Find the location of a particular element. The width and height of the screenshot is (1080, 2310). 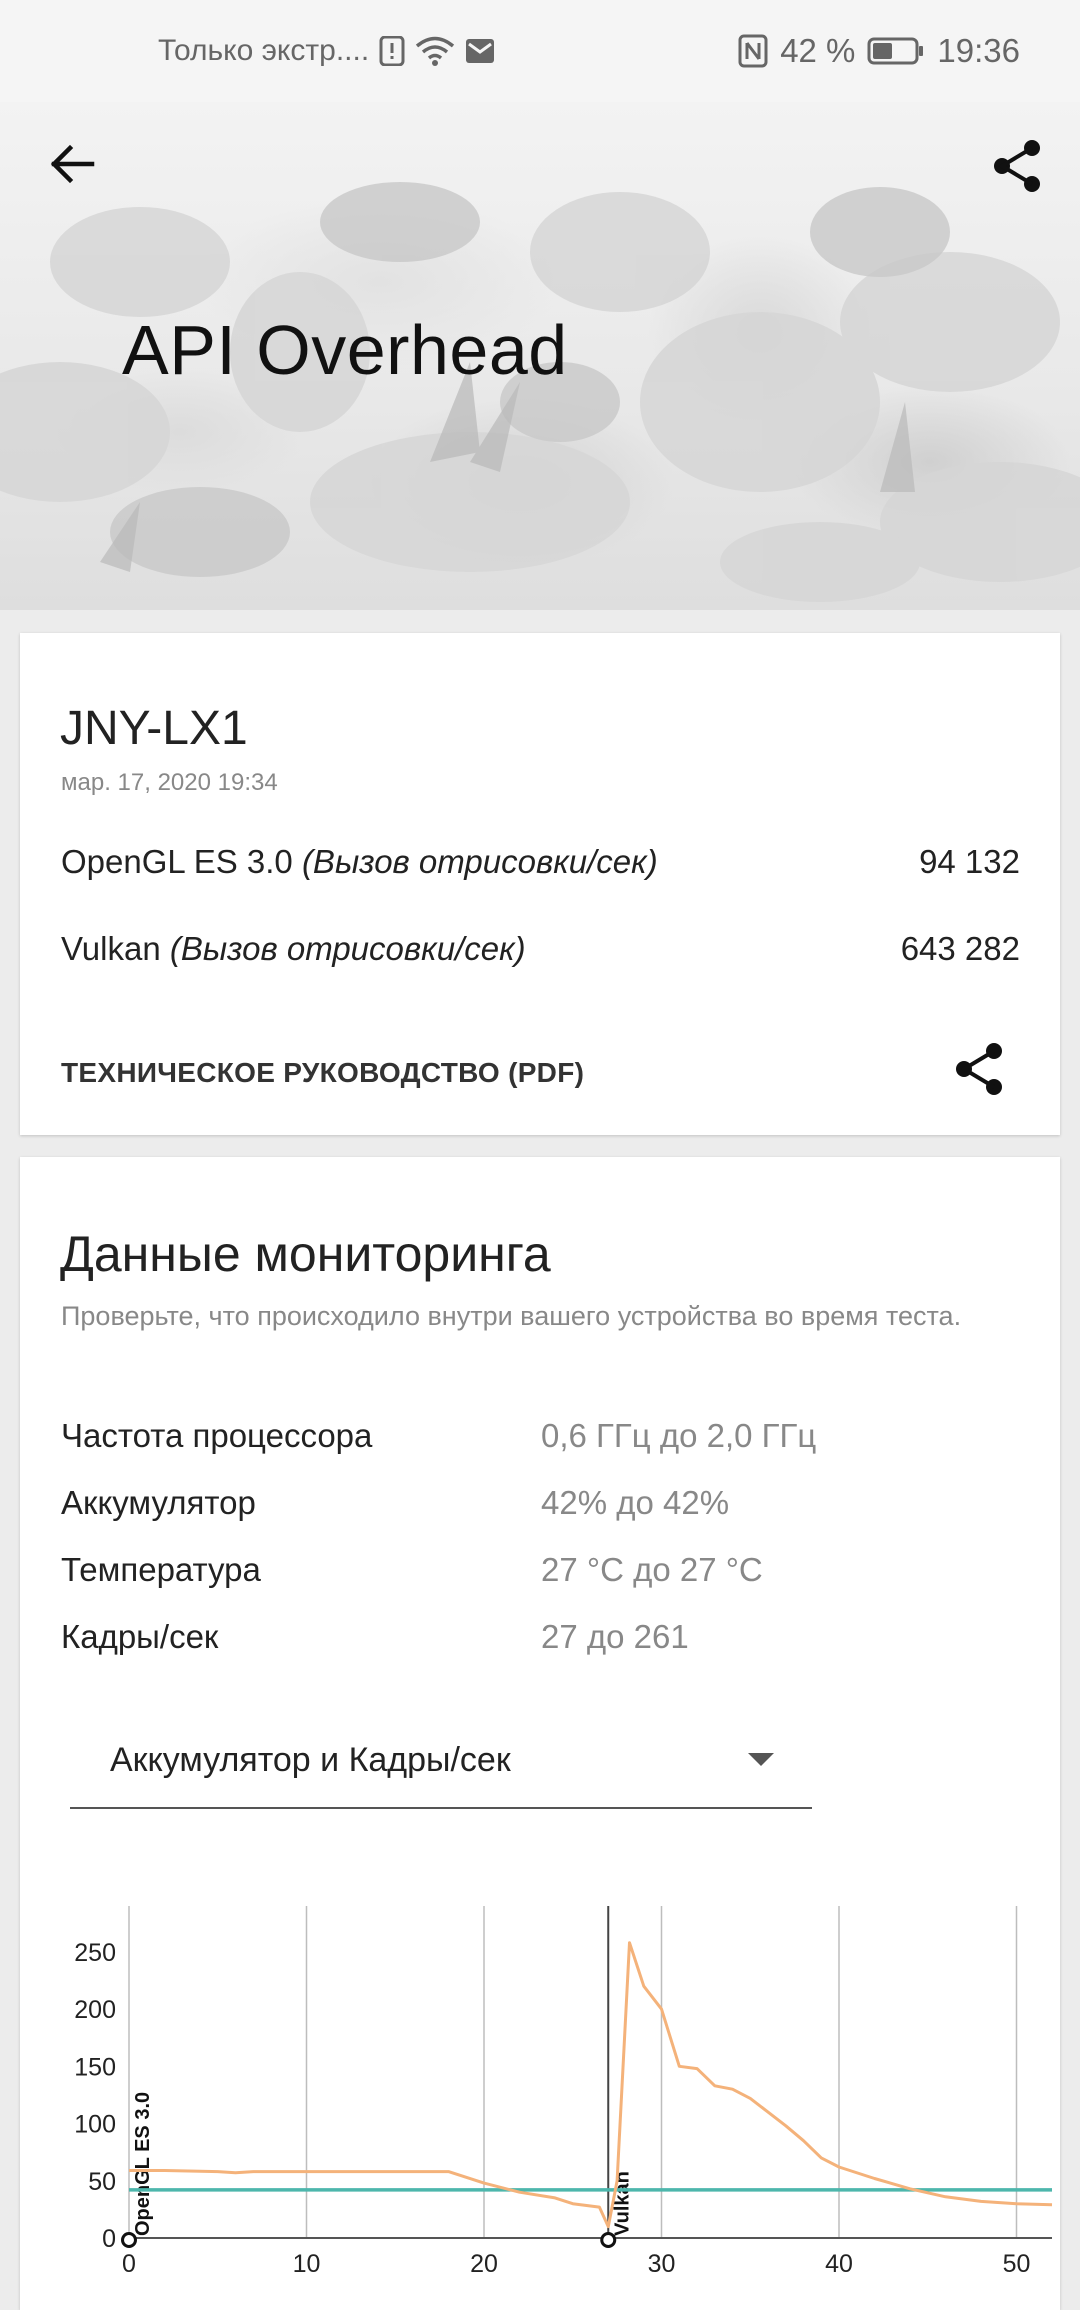

score-label: OpenGL ES 3.0 (Вызов отрисовки/сек) is located at coordinates (359, 862).